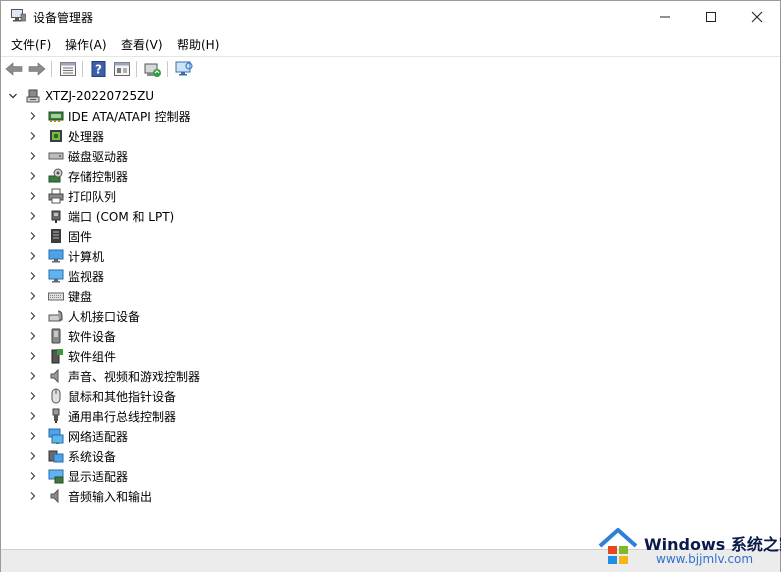 This screenshot has width=781, height=572. What do you see at coordinates (86, 44) in the screenshot?
I see `menu-action: 操作(A)` at bounding box center [86, 44].